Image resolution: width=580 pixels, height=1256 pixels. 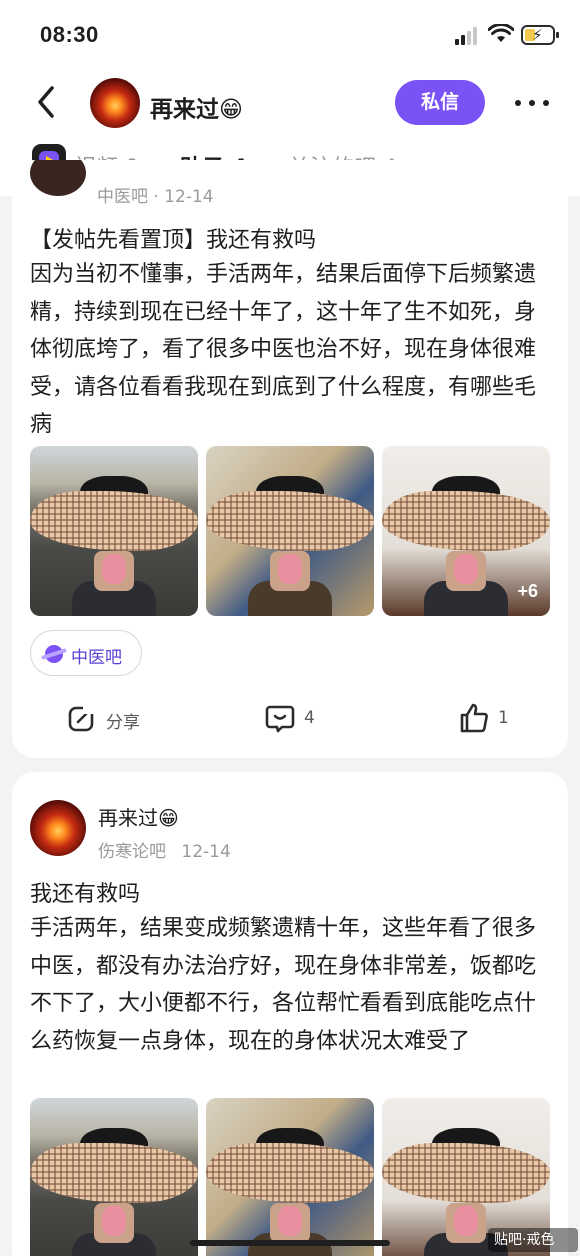 I want to click on comment-icon, so click(x=280, y=719).